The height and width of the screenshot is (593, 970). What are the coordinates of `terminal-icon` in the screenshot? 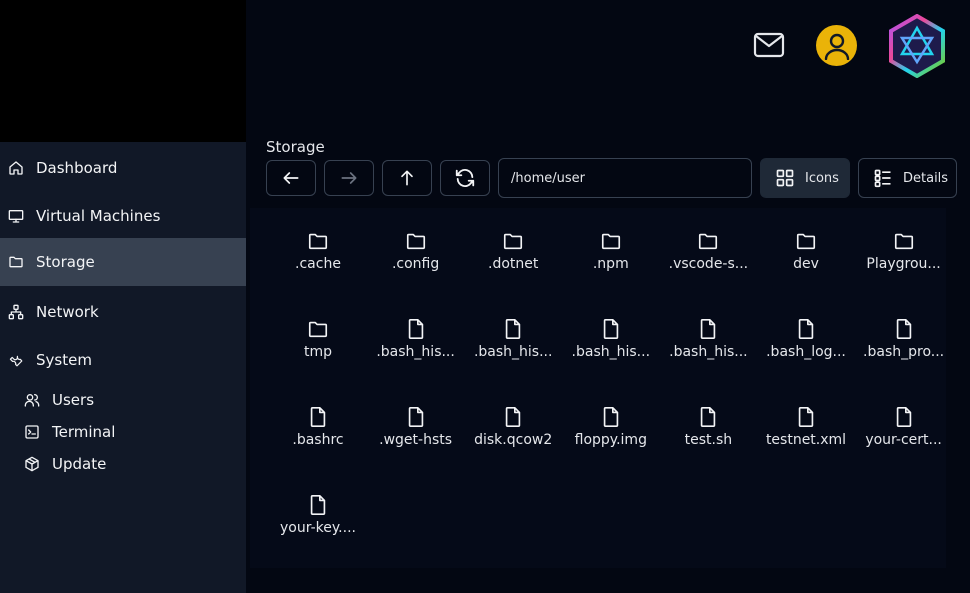 It's located at (32, 432).